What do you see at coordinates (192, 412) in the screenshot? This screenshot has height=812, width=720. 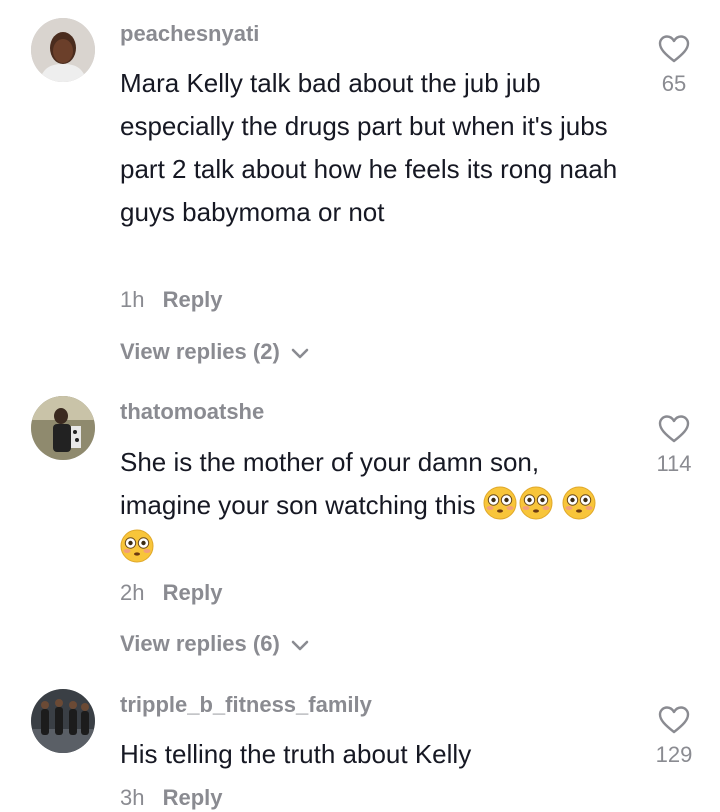 I see `username: thatomoatshe` at bounding box center [192, 412].